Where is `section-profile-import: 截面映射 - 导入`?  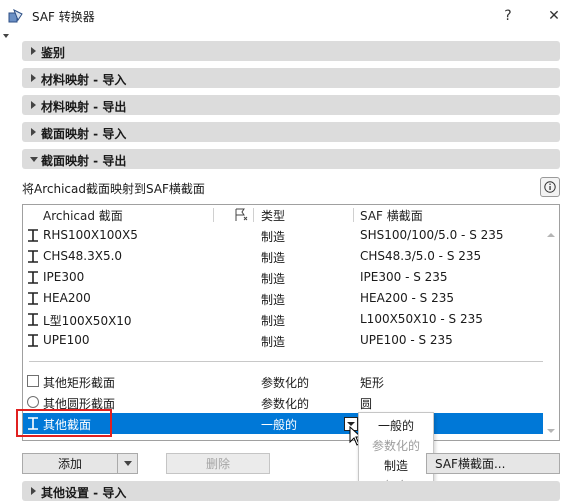
section-profile-import: 截面映射 - 导入 is located at coordinates (291, 132).